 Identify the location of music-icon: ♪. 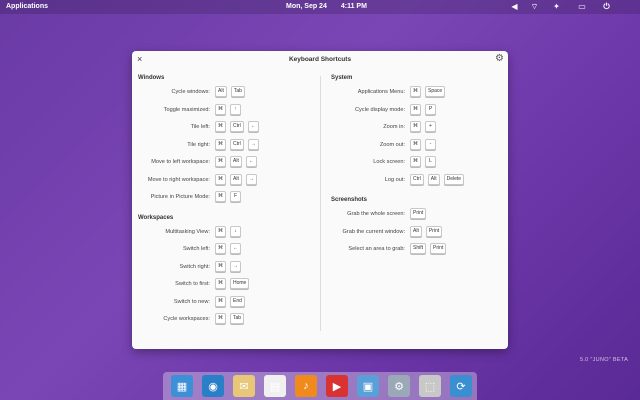
(306, 386).